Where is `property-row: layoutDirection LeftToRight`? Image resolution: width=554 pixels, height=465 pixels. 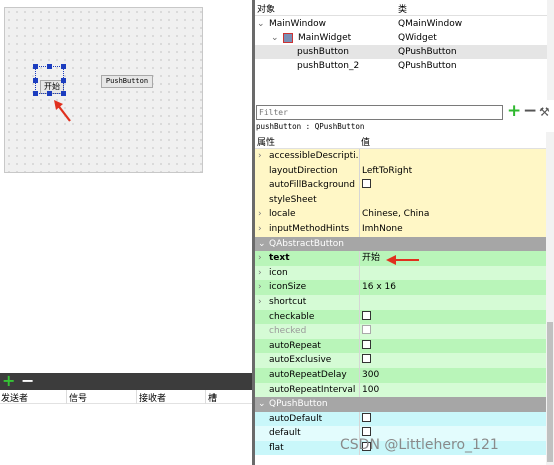 property-row: layoutDirection LeftToRight is located at coordinates (400, 171).